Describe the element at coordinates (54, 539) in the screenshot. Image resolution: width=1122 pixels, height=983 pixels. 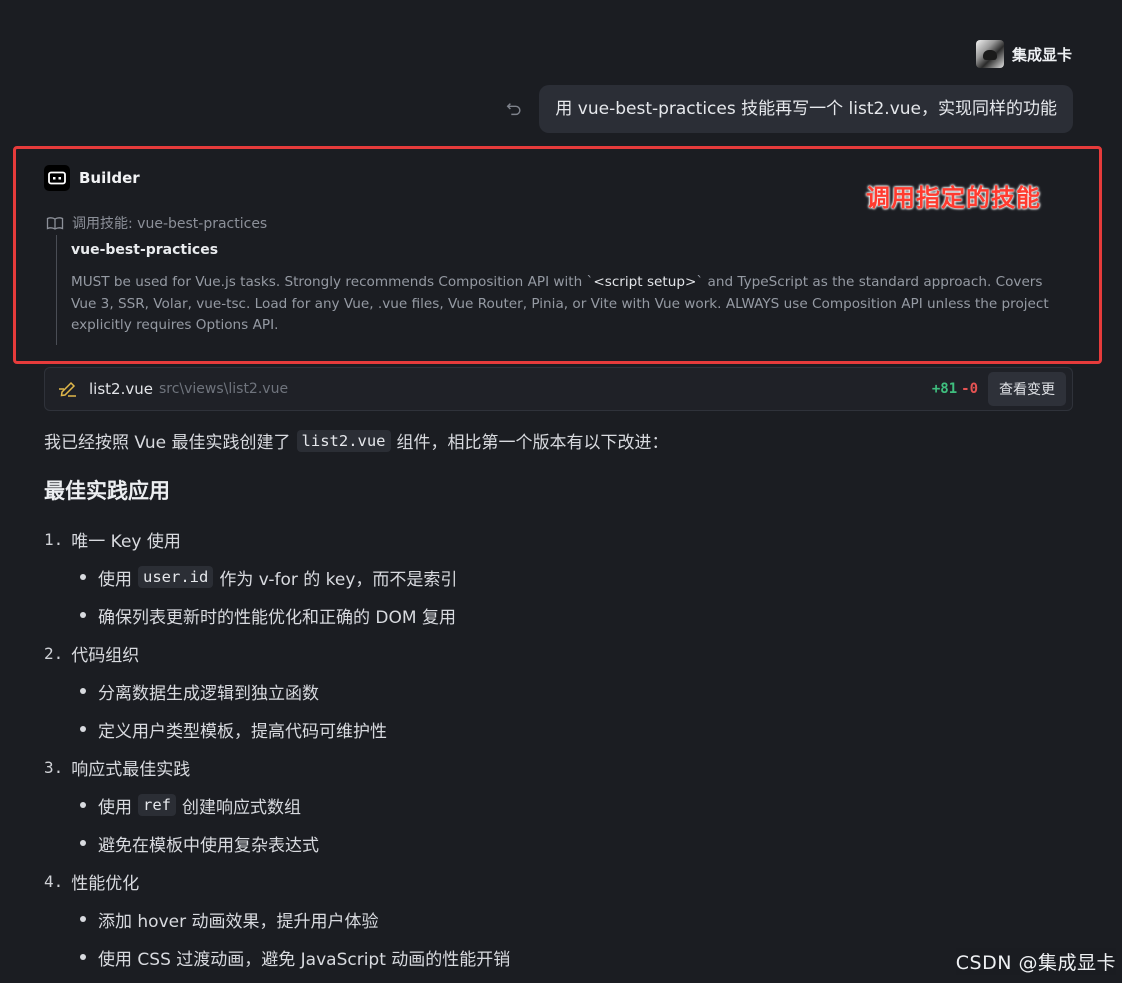
I see `item-number: 1.` at that location.